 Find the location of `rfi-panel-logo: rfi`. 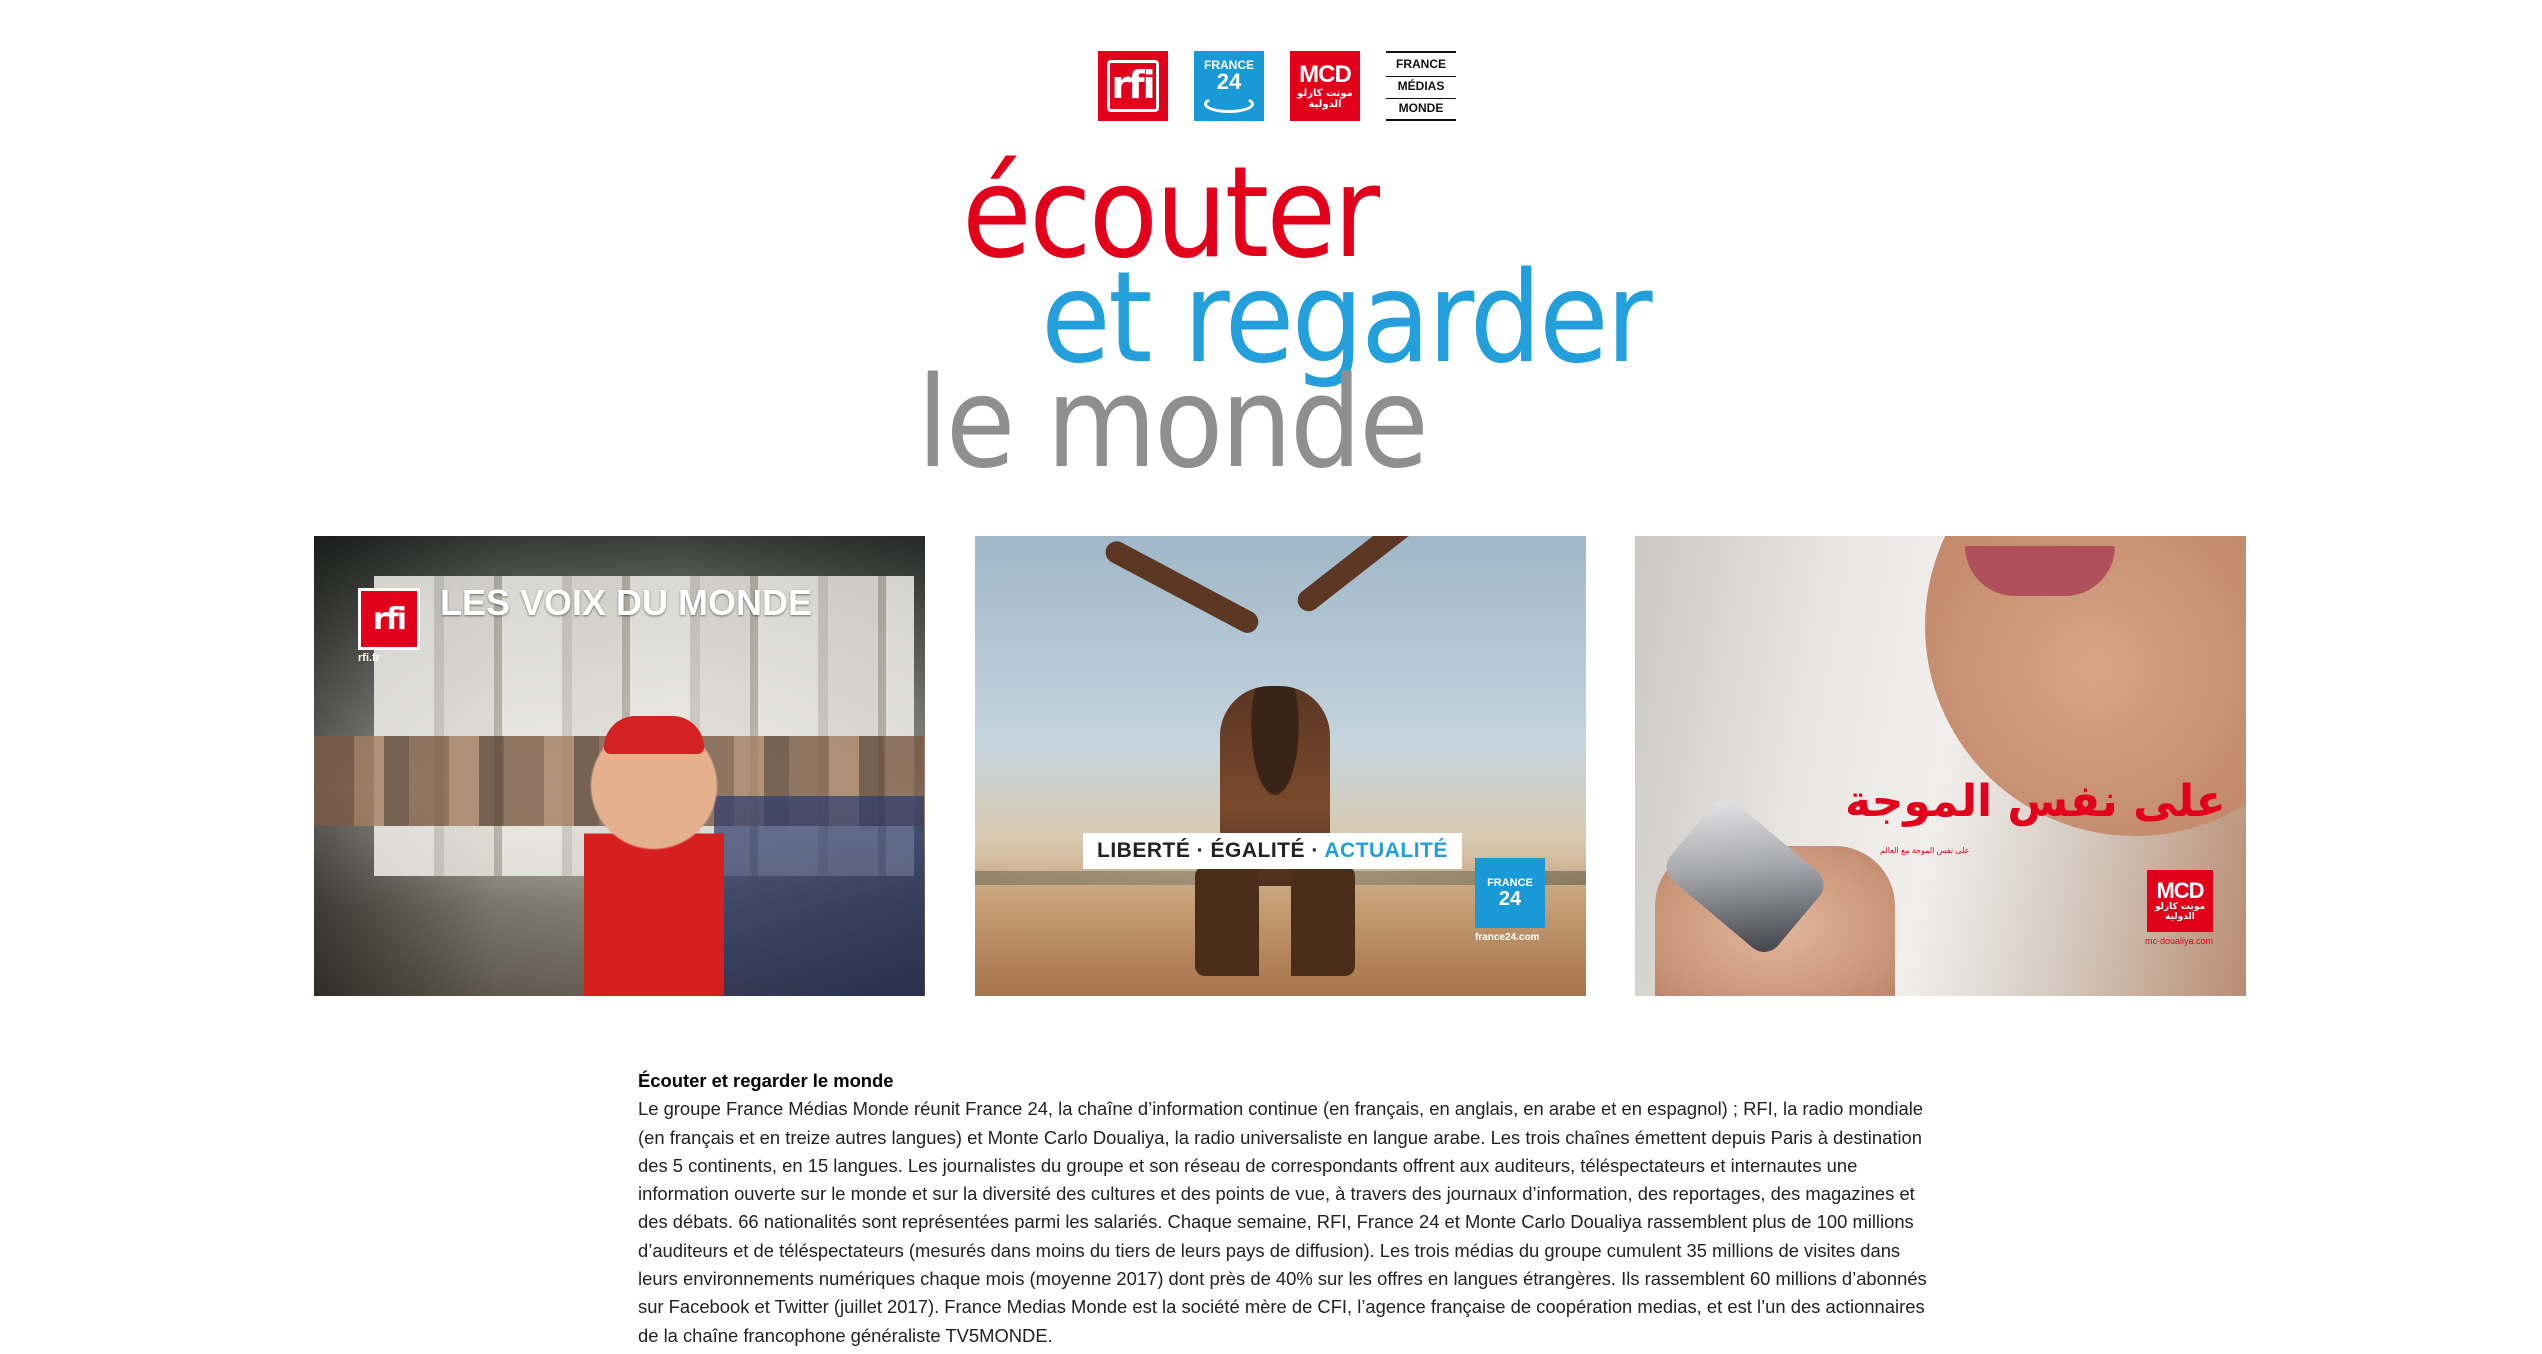

rfi-panel-logo: rfi is located at coordinates (389, 619).